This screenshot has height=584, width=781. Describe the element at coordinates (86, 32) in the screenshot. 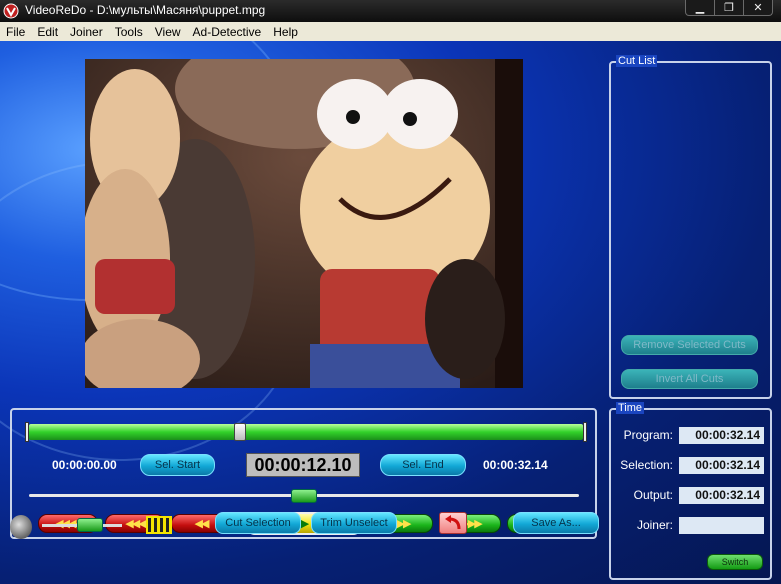

I see `menu-joiner: Joiner` at that location.